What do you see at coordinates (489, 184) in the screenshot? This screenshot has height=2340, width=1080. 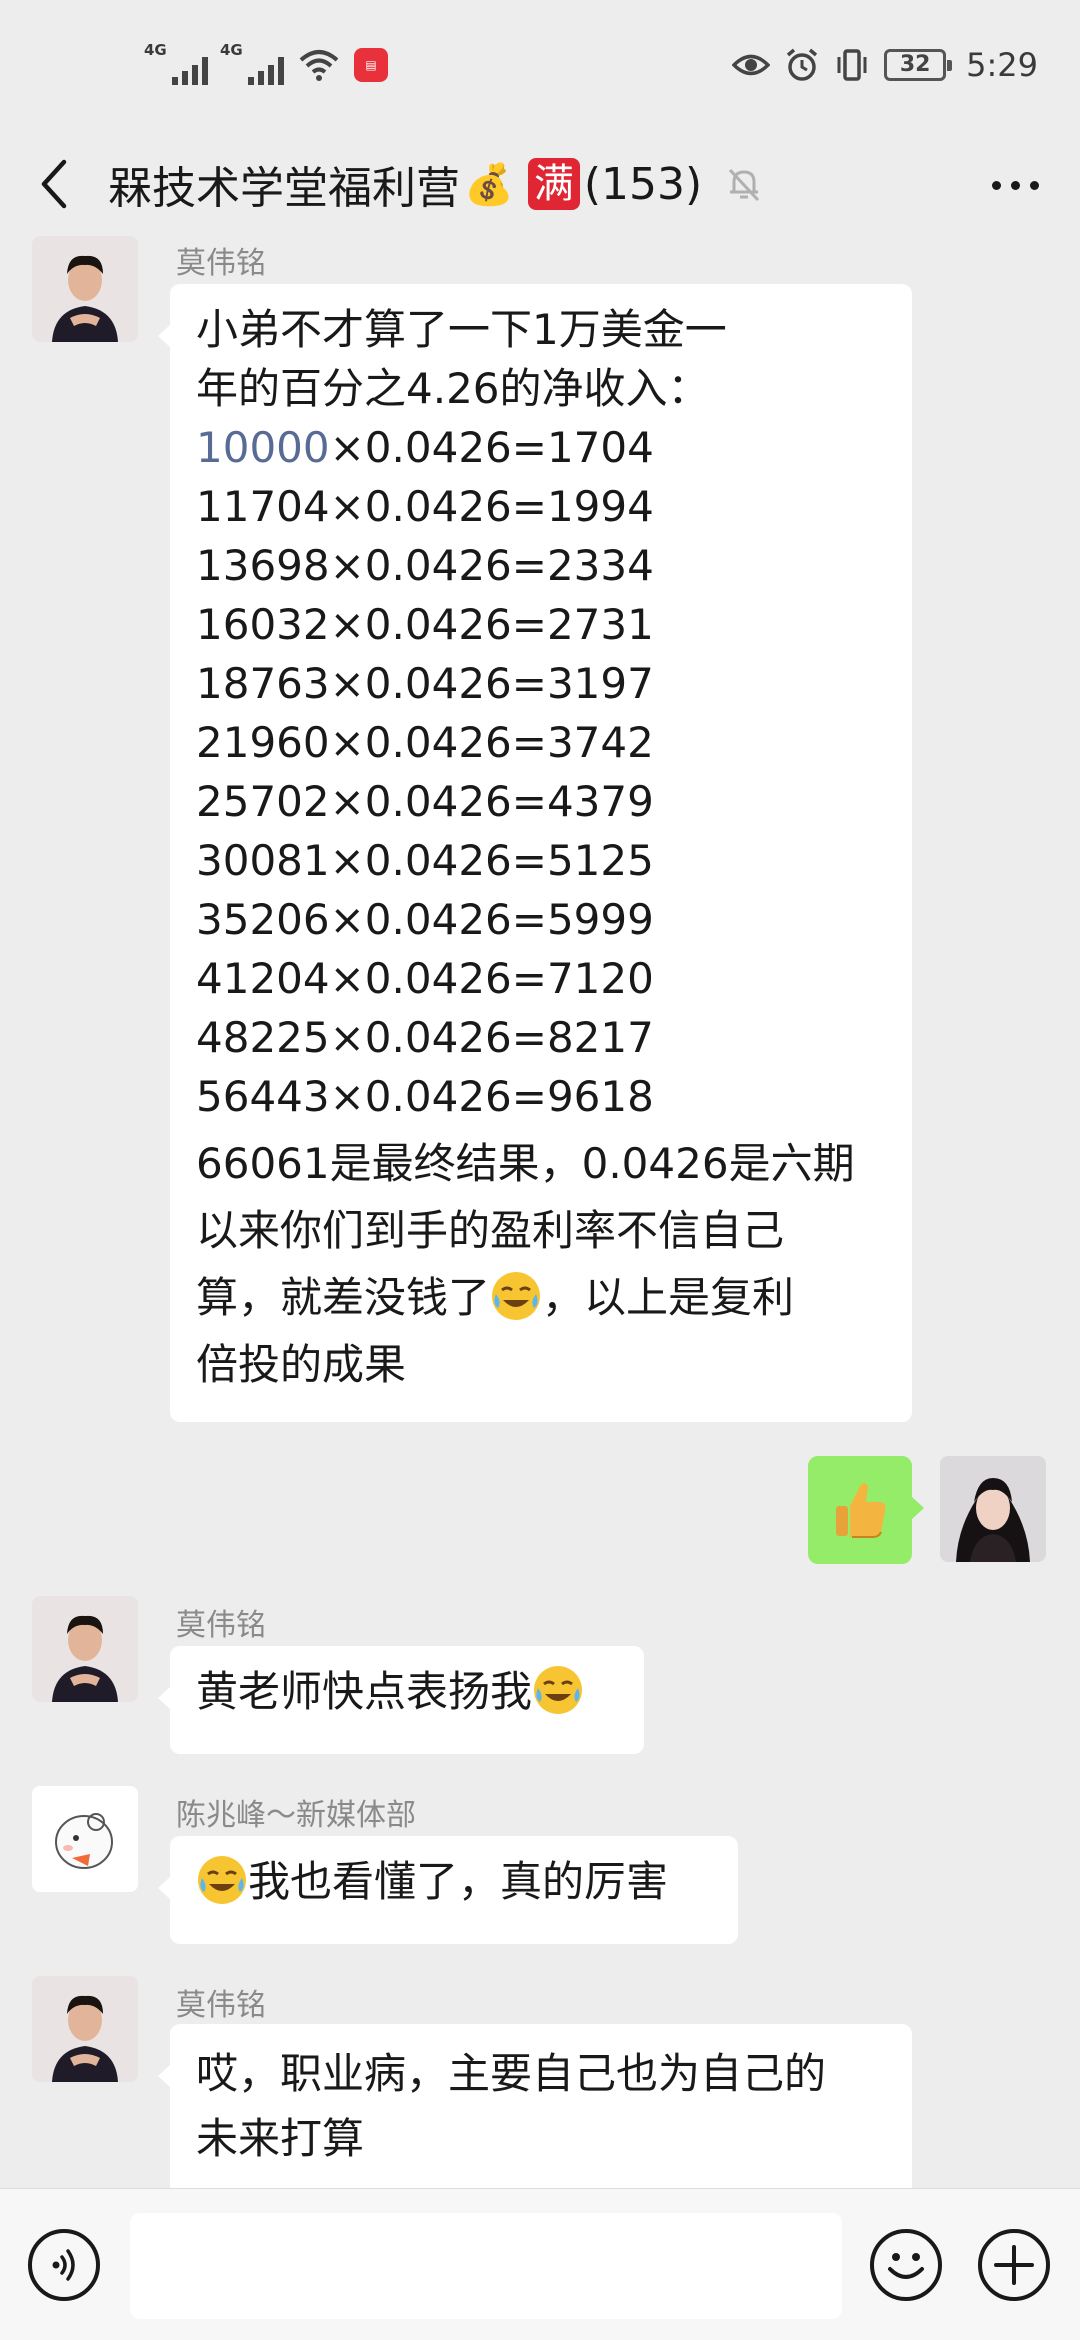 I see `money-bag-emoji: 💰` at bounding box center [489, 184].